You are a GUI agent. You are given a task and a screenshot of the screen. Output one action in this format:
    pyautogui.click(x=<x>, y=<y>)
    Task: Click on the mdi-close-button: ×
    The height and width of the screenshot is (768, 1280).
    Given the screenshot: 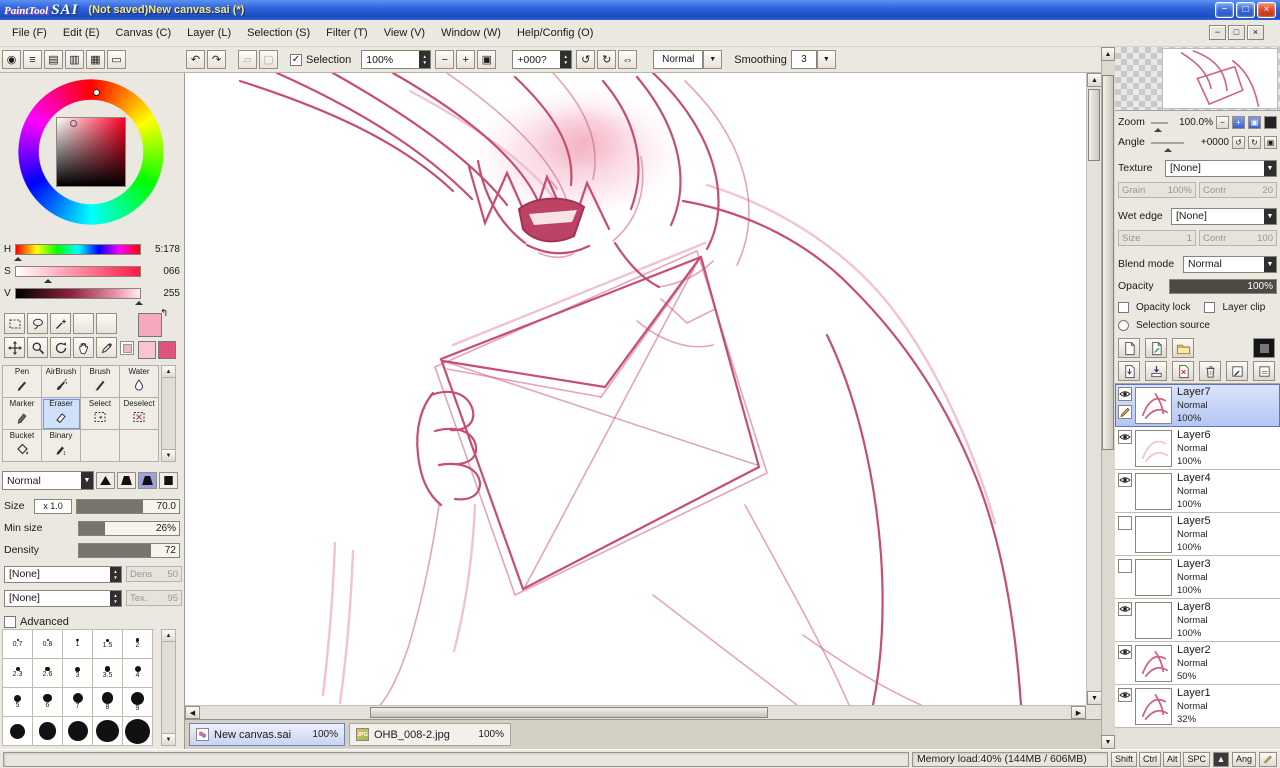 What is the action you would take?
    pyautogui.click(x=1255, y=32)
    